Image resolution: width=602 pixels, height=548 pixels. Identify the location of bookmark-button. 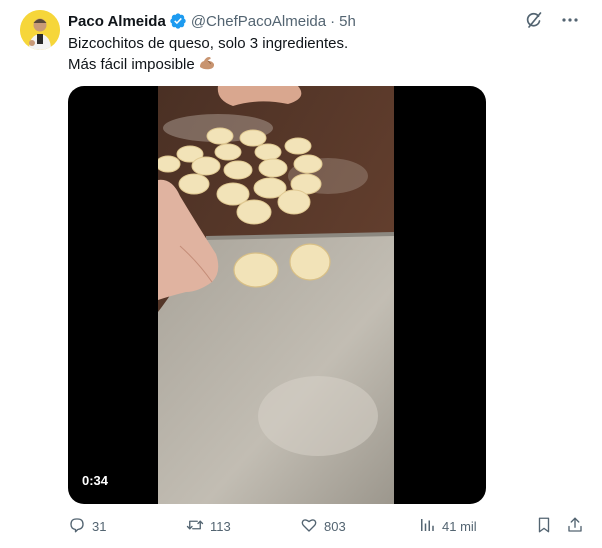
(544, 526).